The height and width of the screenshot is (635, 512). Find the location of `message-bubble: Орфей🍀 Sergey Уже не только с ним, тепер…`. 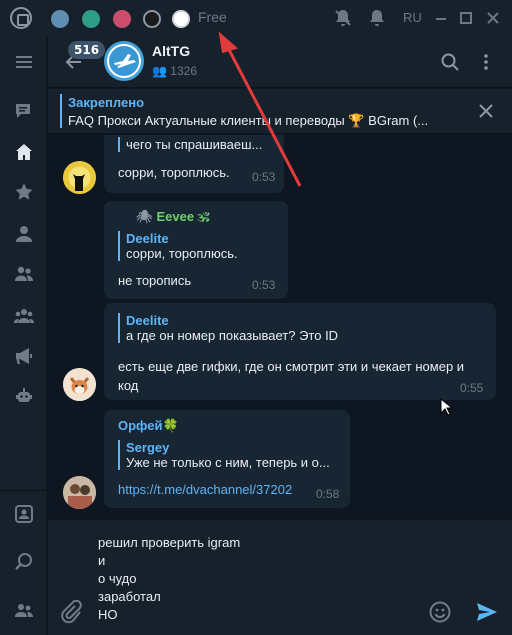

message-bubble: Орфей🍀 Sergey Уже не только с ним, тепер… is located at coordinates (227, 459).